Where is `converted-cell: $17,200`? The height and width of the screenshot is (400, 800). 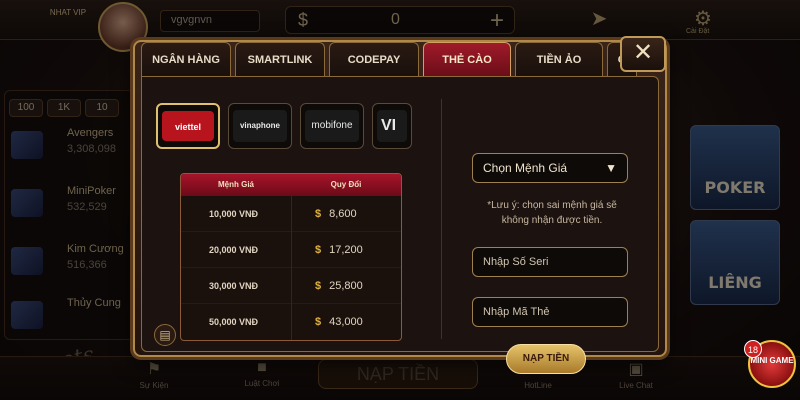 converted-cell: $17,200 is located at coordinates (348, 250).